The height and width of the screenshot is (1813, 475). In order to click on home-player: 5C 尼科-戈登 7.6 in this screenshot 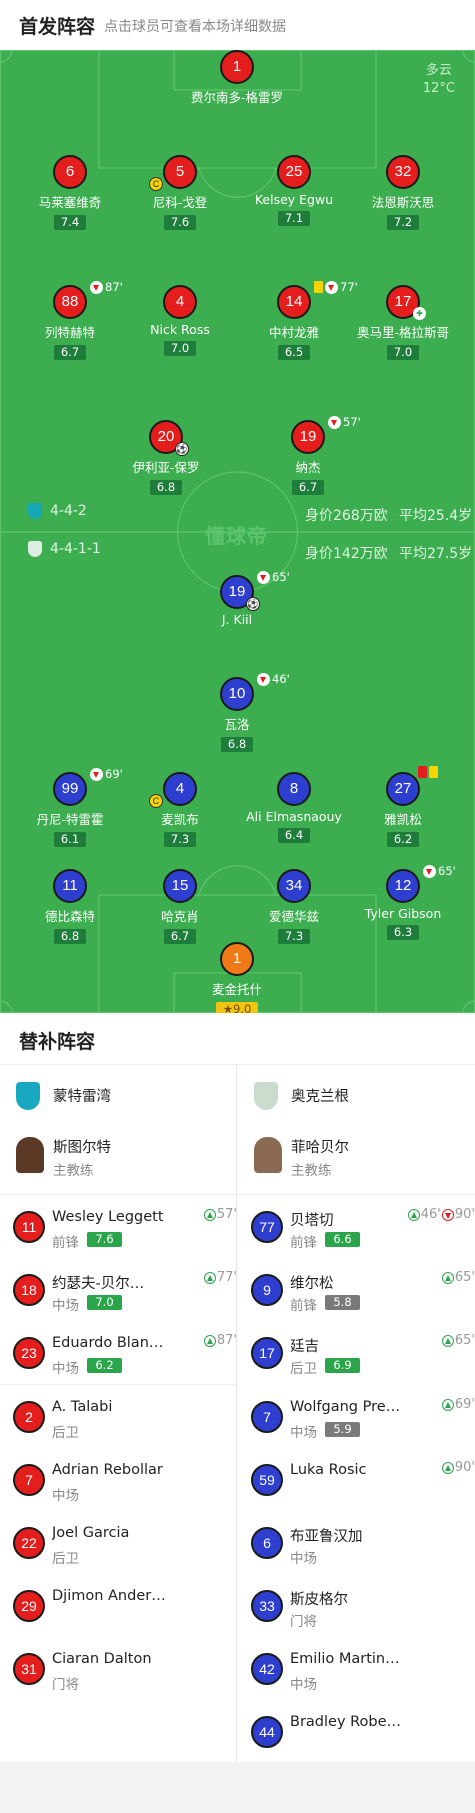, I will do `click(180, 192)`.